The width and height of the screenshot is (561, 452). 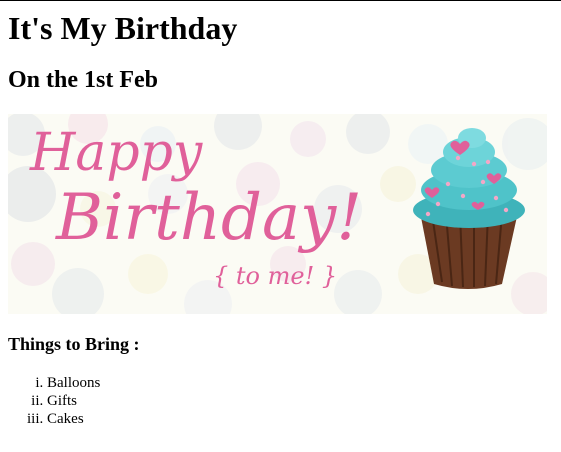 What do you see at coordinates (275, 276) in the screenshot?
I see `banner-line-to-me: { to me! }` at bounding box center [275, 276].